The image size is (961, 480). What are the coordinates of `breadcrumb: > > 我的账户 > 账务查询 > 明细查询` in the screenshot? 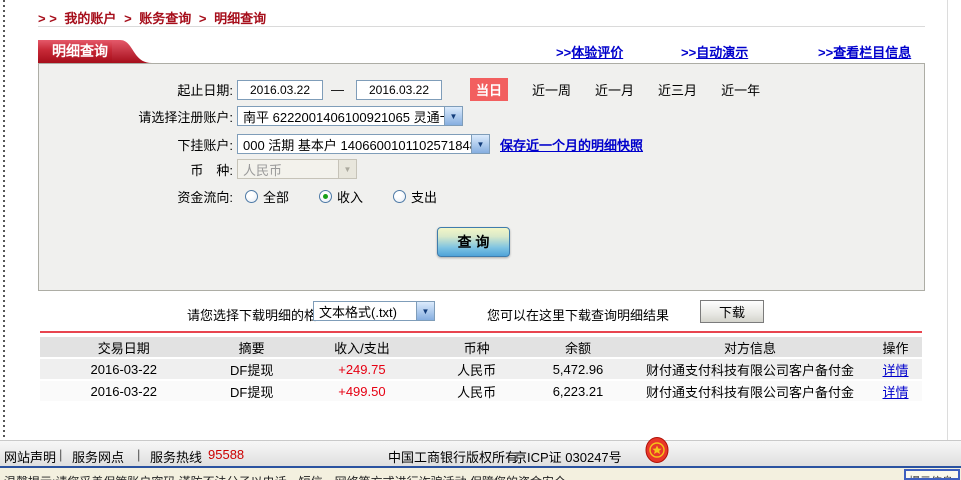 It's located at (154, 17).